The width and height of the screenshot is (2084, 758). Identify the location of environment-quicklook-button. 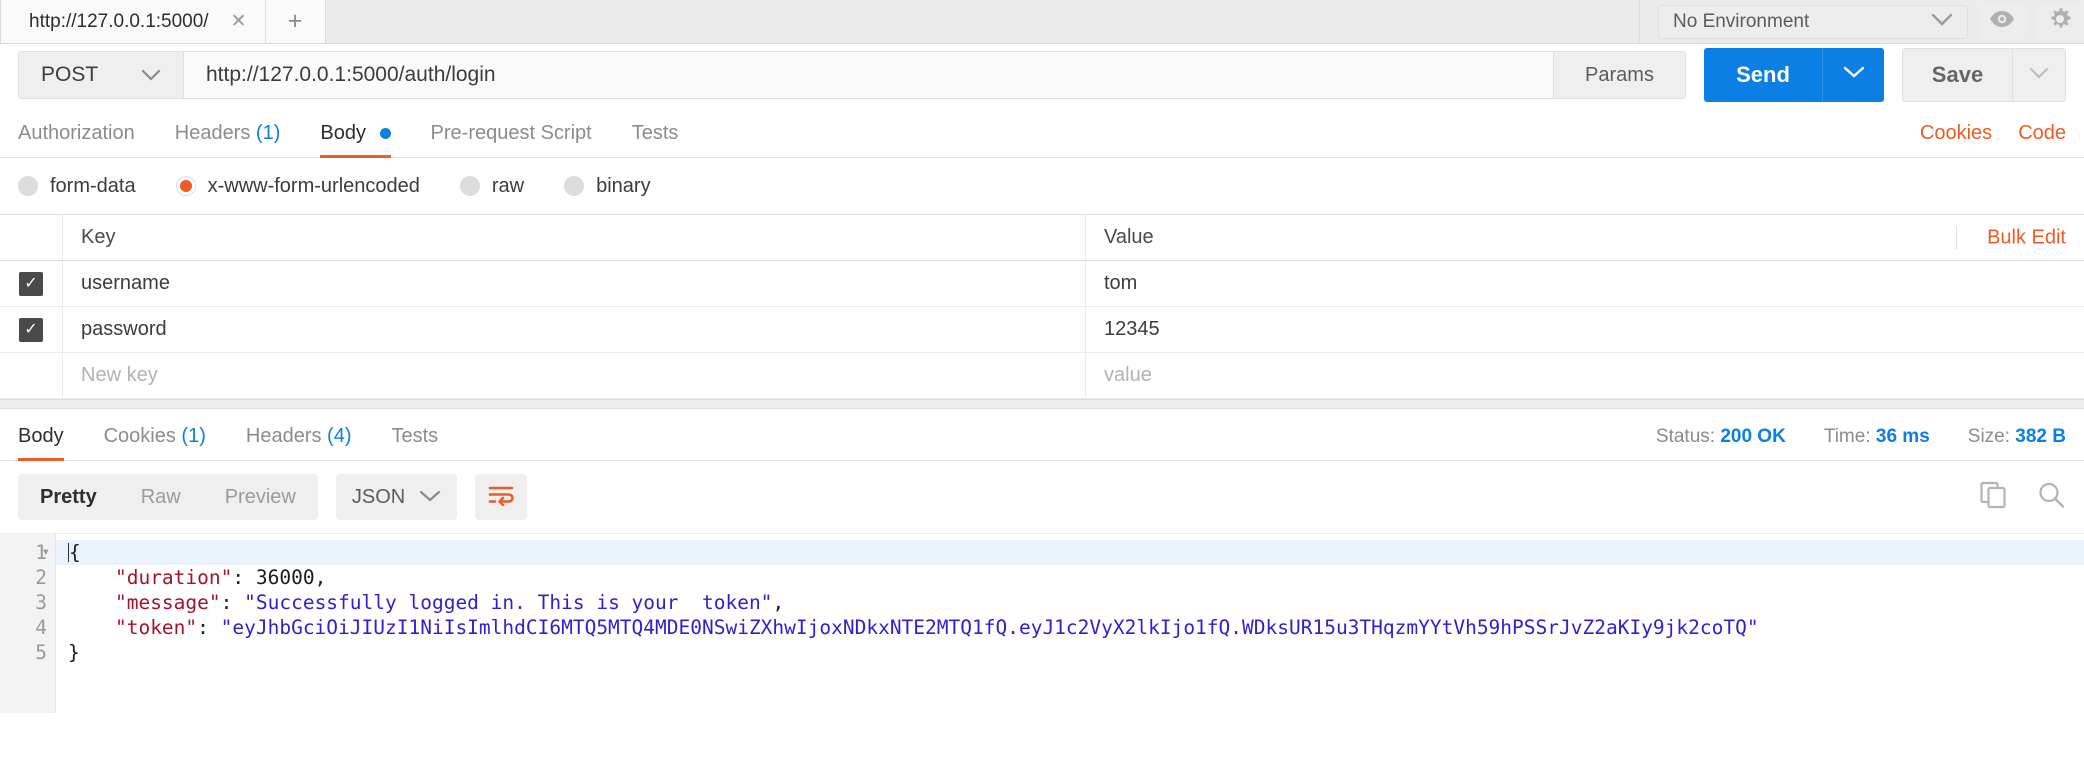
(2002, 21).